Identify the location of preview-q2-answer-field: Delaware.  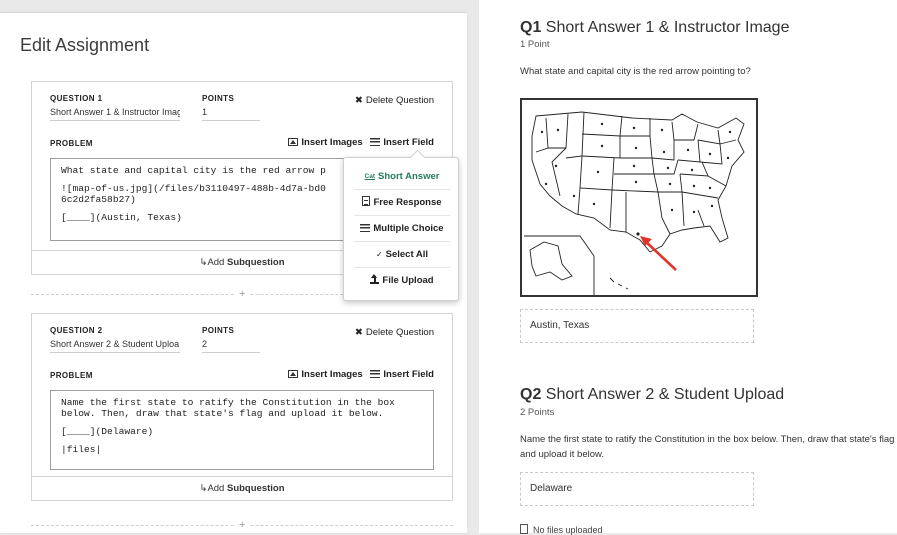
(637, 489).